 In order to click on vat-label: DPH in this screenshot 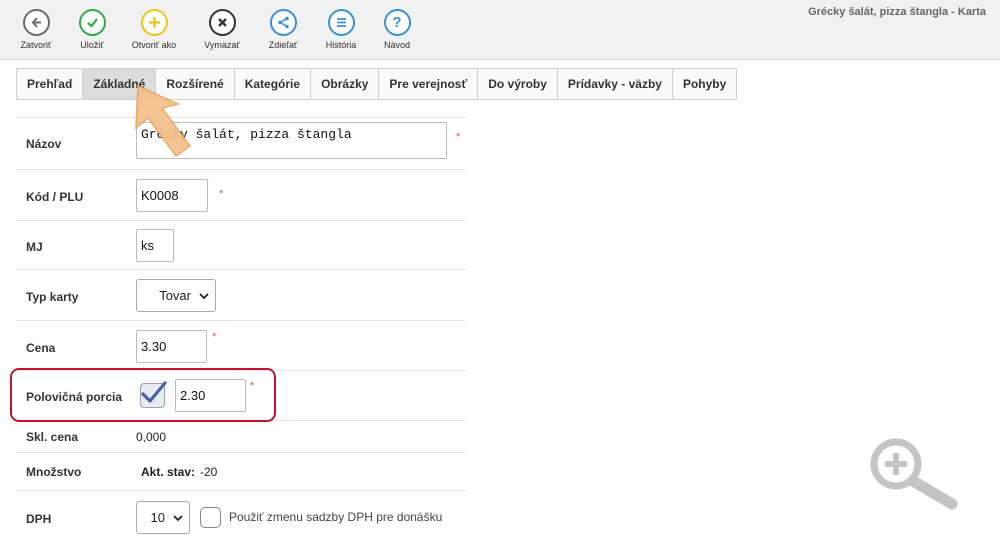, I will do `click(39, 519)`.